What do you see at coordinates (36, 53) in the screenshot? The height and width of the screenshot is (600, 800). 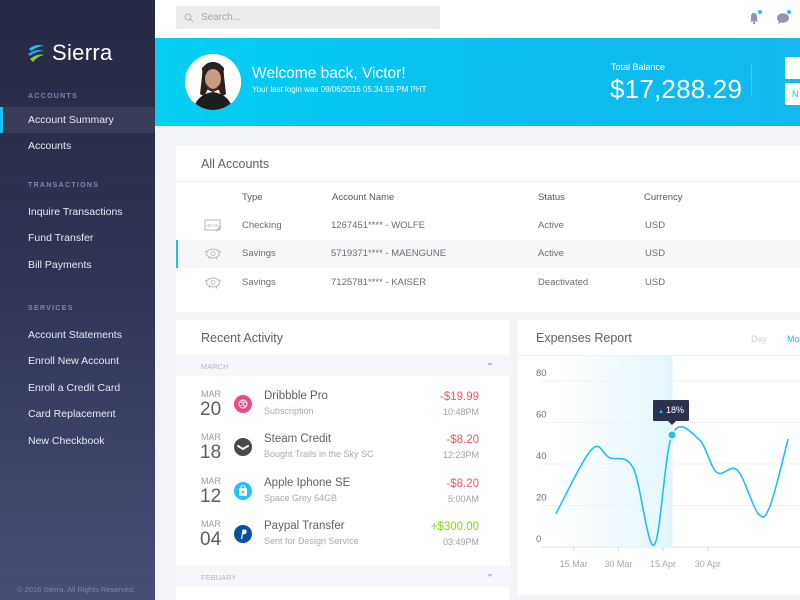 I see `sierra-logo-icon` at bounding box center [36, 53].